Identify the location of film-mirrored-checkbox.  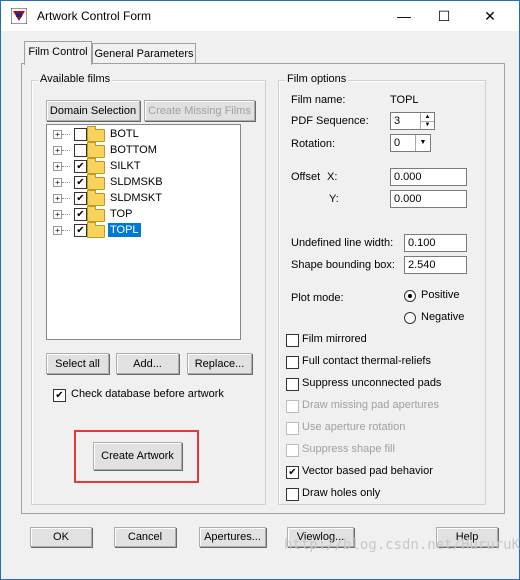
(292, 340).